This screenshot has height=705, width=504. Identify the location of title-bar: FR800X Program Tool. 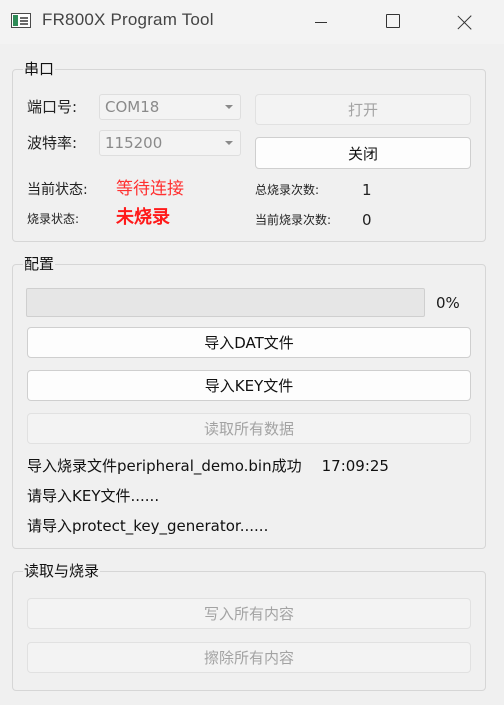
(252, 22).